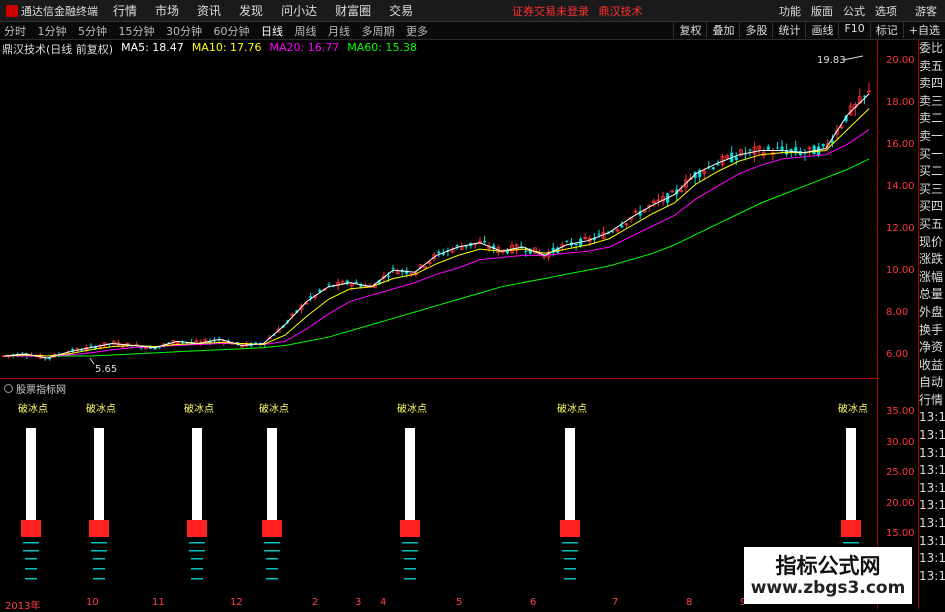 This screenshot has width=945, height=612. What do you see at coordinates (886, 11) in the screenshot?
I see `menu-options: 选项` at bounding box center [886, 11].